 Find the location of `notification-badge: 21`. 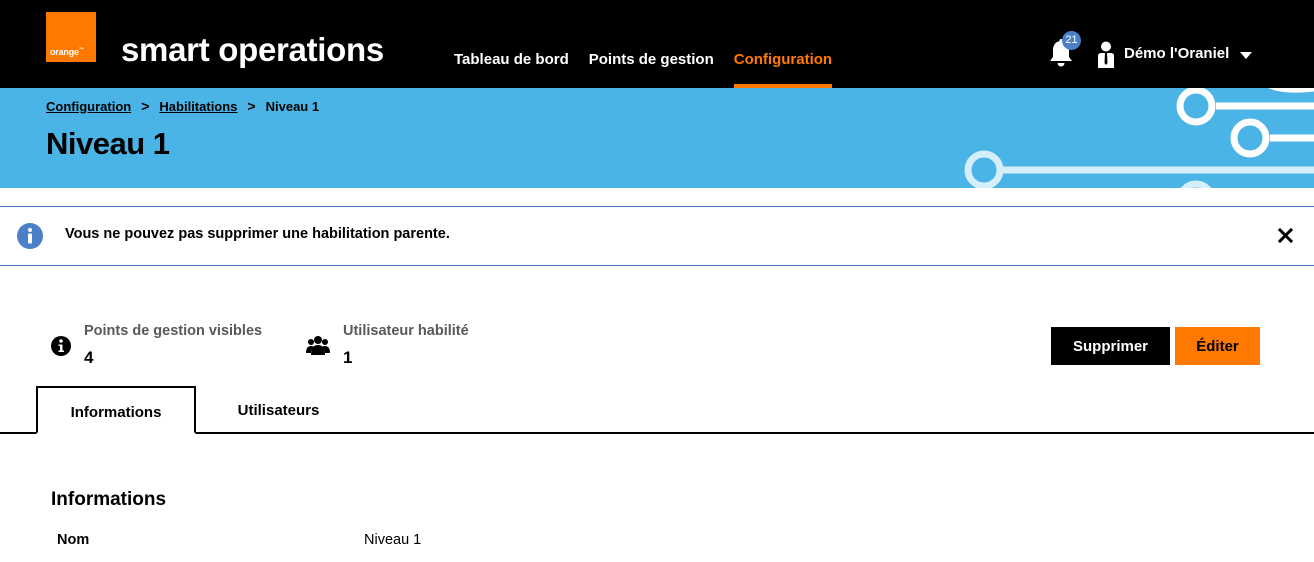

notification-badge: 21 is located at coordinates (1071, 40).